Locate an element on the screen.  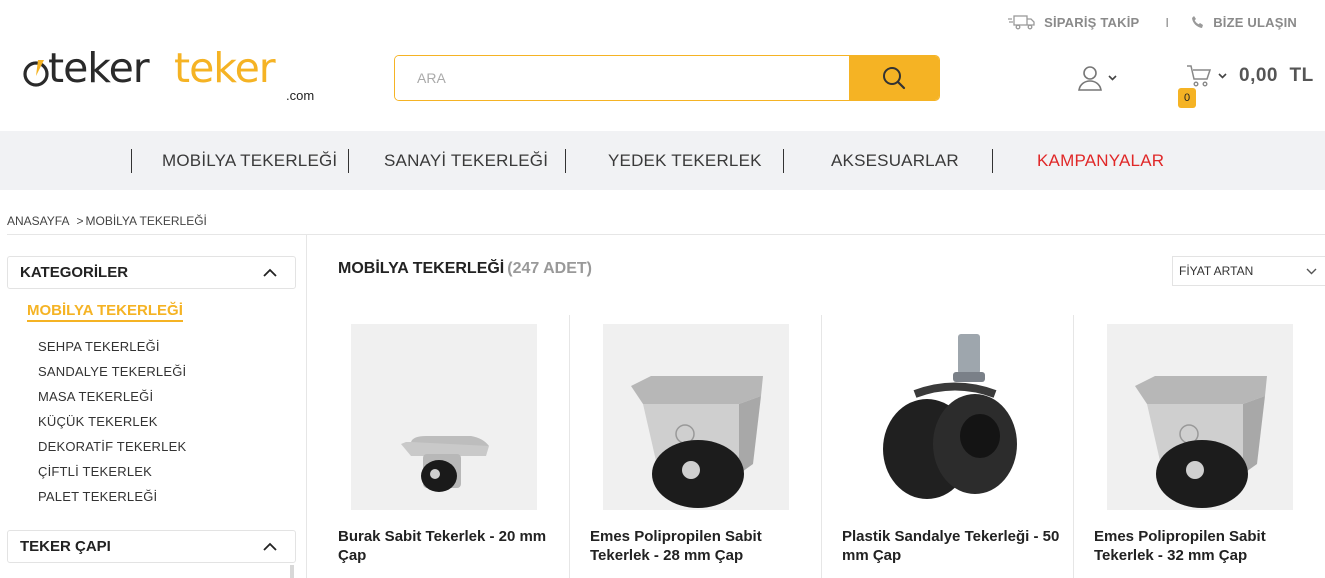
logo-domain-suffix: .com is located at coordinates (300, 95).